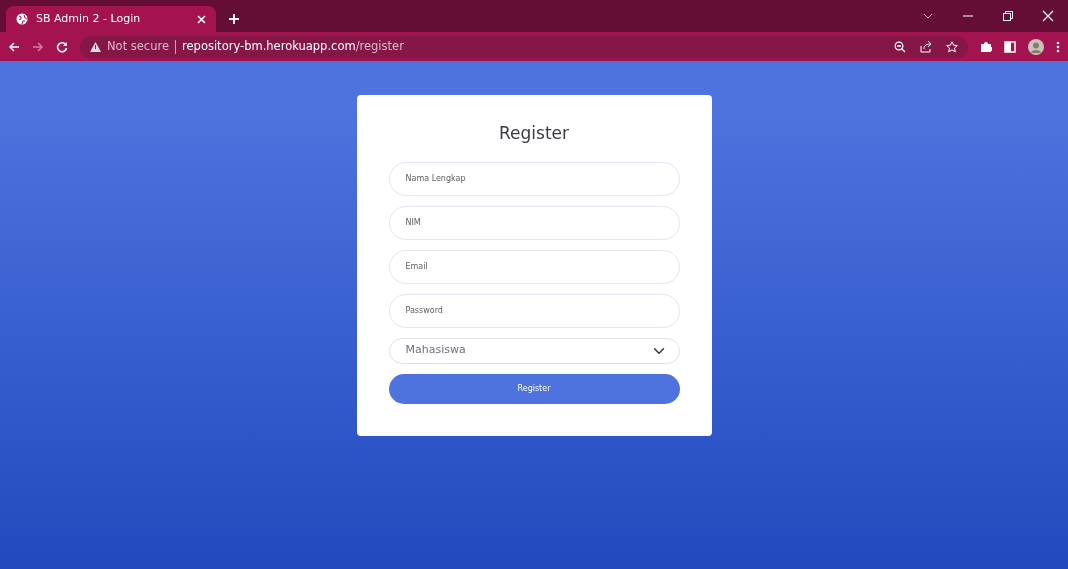  What do you see at coordinates (89, 18) in the screenshot?
I see `tab-title: SB Admin 2 - Login` at bounding box center [89, 18].